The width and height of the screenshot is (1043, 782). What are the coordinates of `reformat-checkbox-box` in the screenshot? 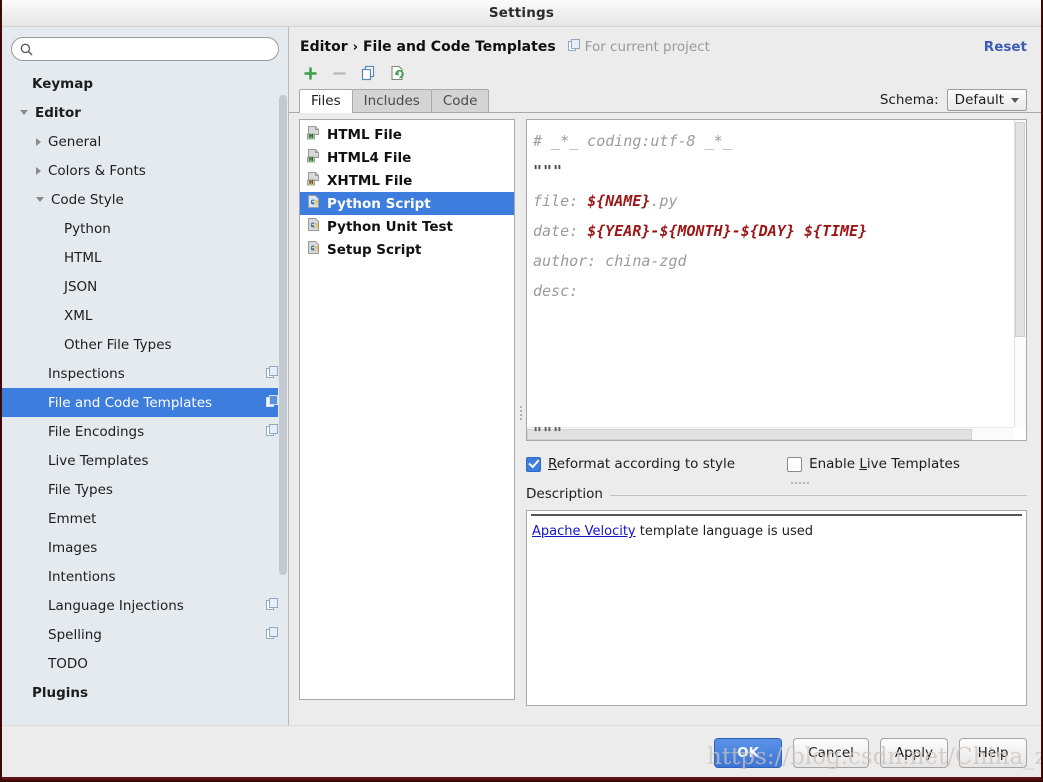 It's located at (533, 464).